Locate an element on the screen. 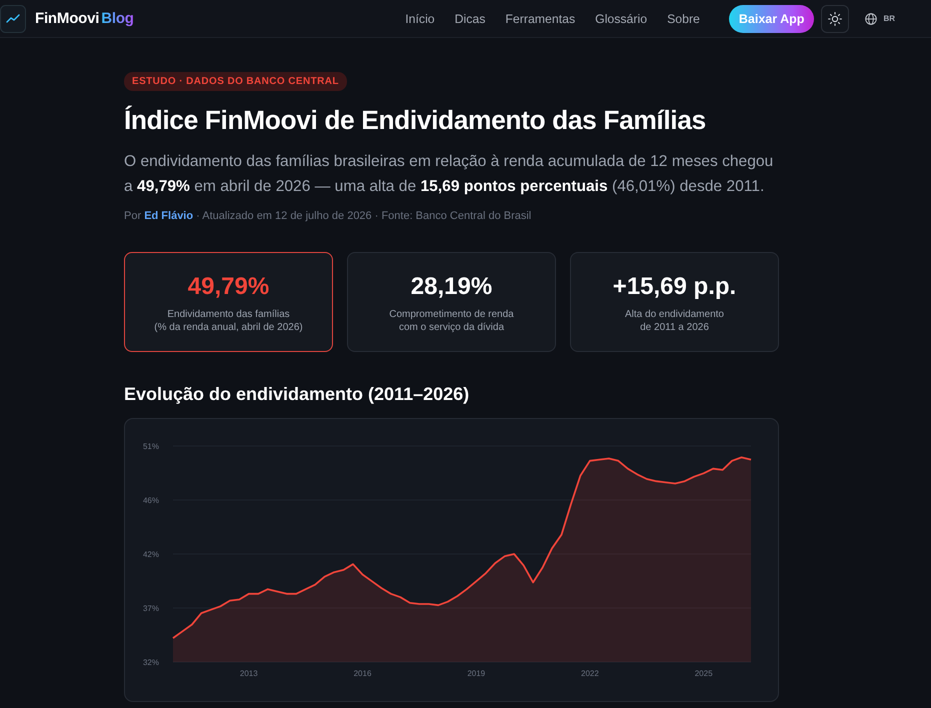 The image size is (931, 708). x-axis-label: 2025 is located at coordinates (703, 673).